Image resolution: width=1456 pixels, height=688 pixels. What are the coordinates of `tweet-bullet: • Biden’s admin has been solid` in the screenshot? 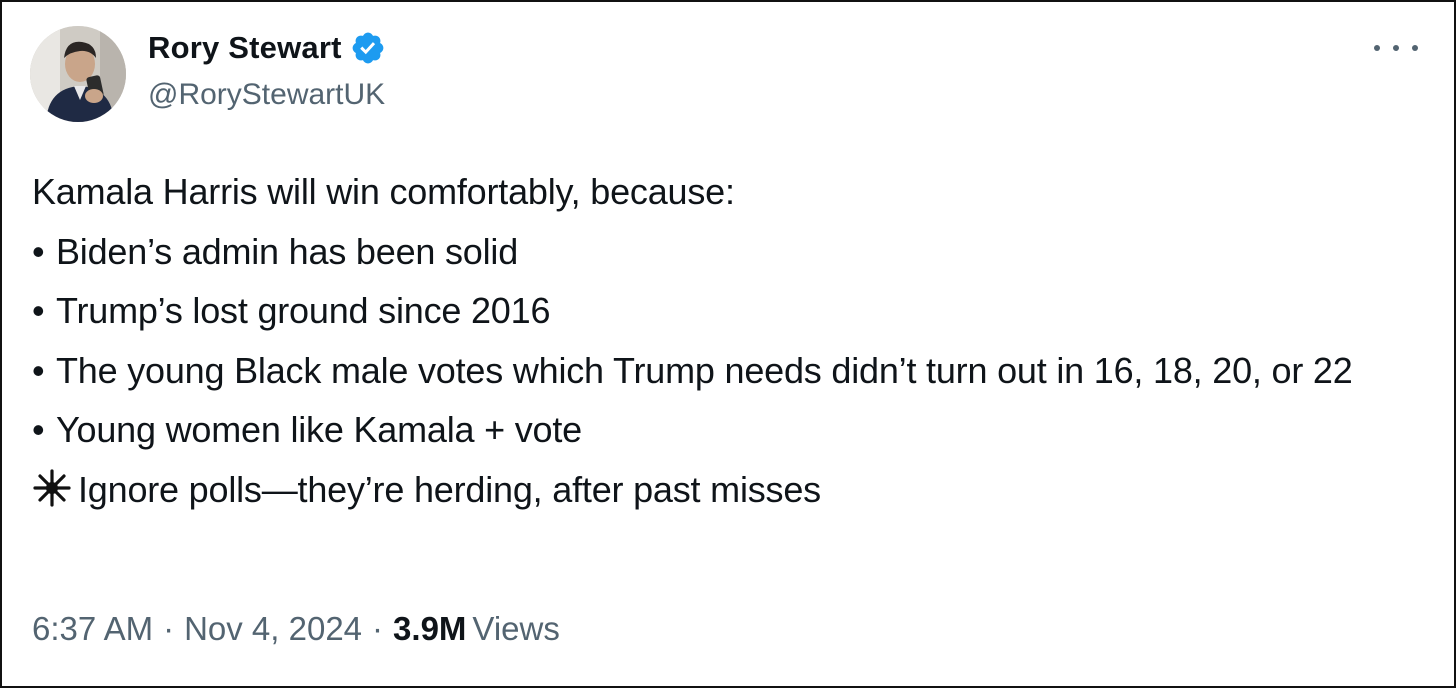 It's located at (722, 252).